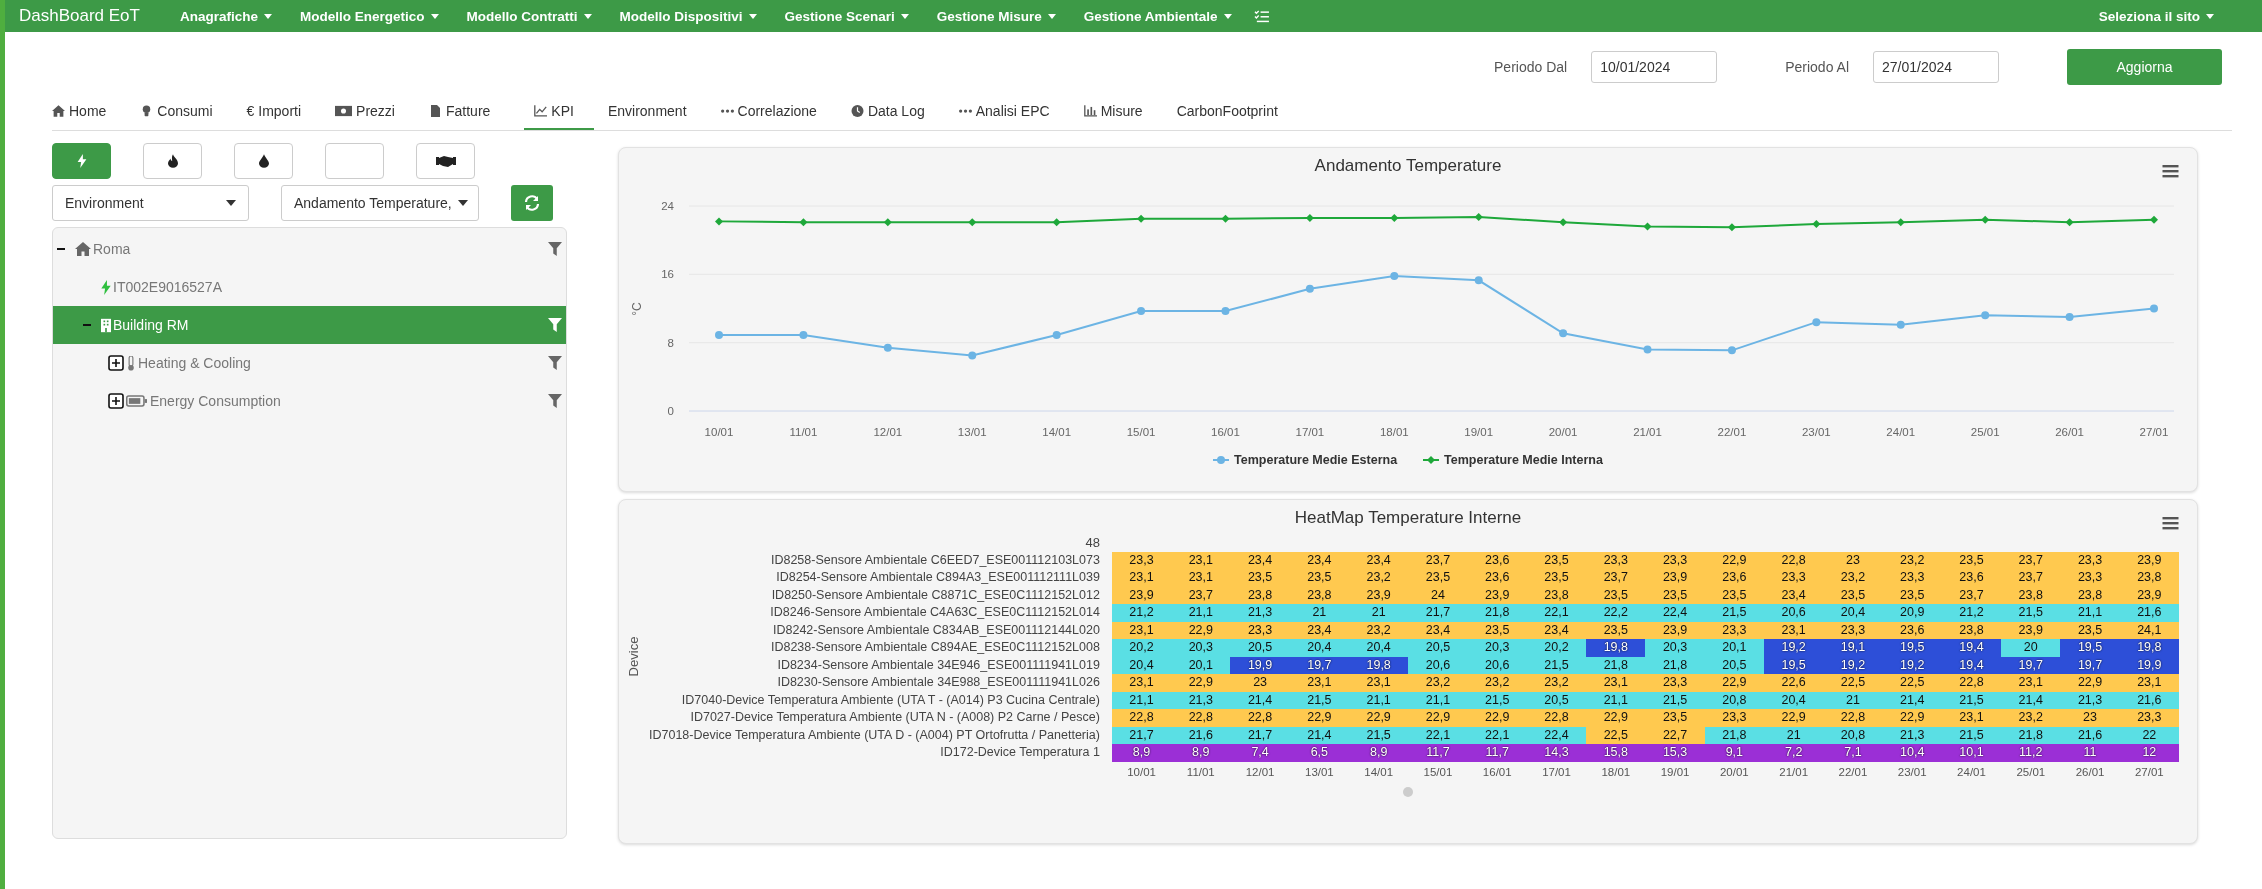 Image resolution: width=2262 pixels, height=889 pixels. Describe the element at coordinates (1675, 578) in the screenshot. I see `heatmap-cell: 23,9` at that location.